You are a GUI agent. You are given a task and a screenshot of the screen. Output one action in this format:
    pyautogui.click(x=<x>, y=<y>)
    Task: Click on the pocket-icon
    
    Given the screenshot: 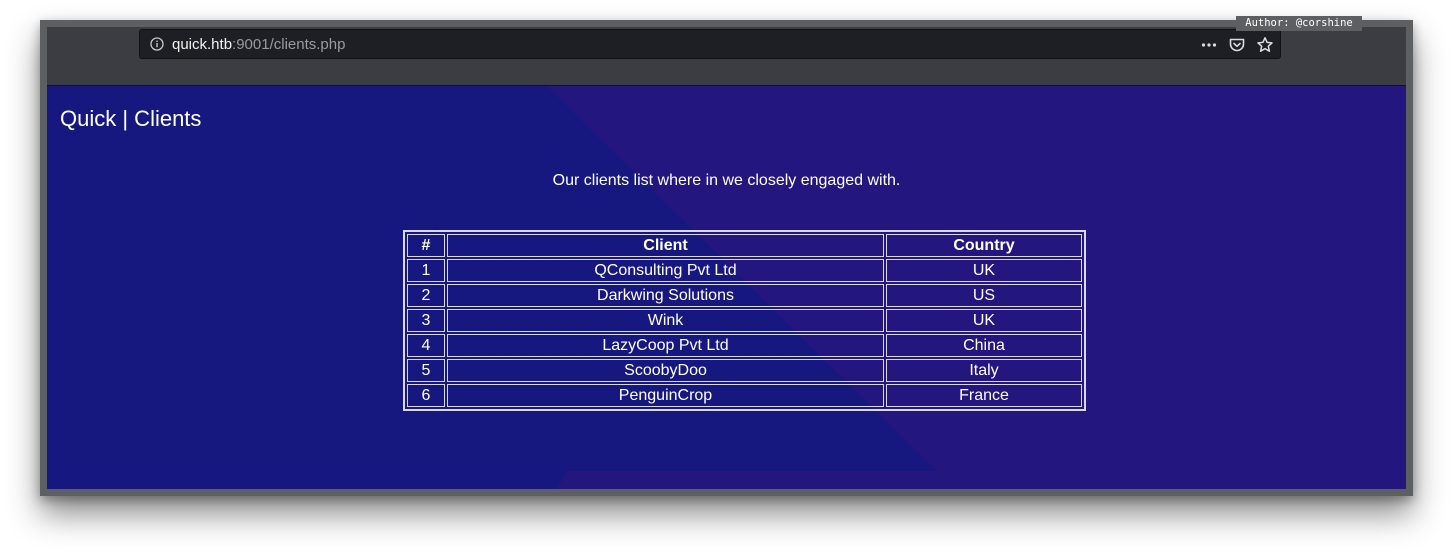 What is the action you would take?
    pyautogui.click(x=1237, y=45)
    